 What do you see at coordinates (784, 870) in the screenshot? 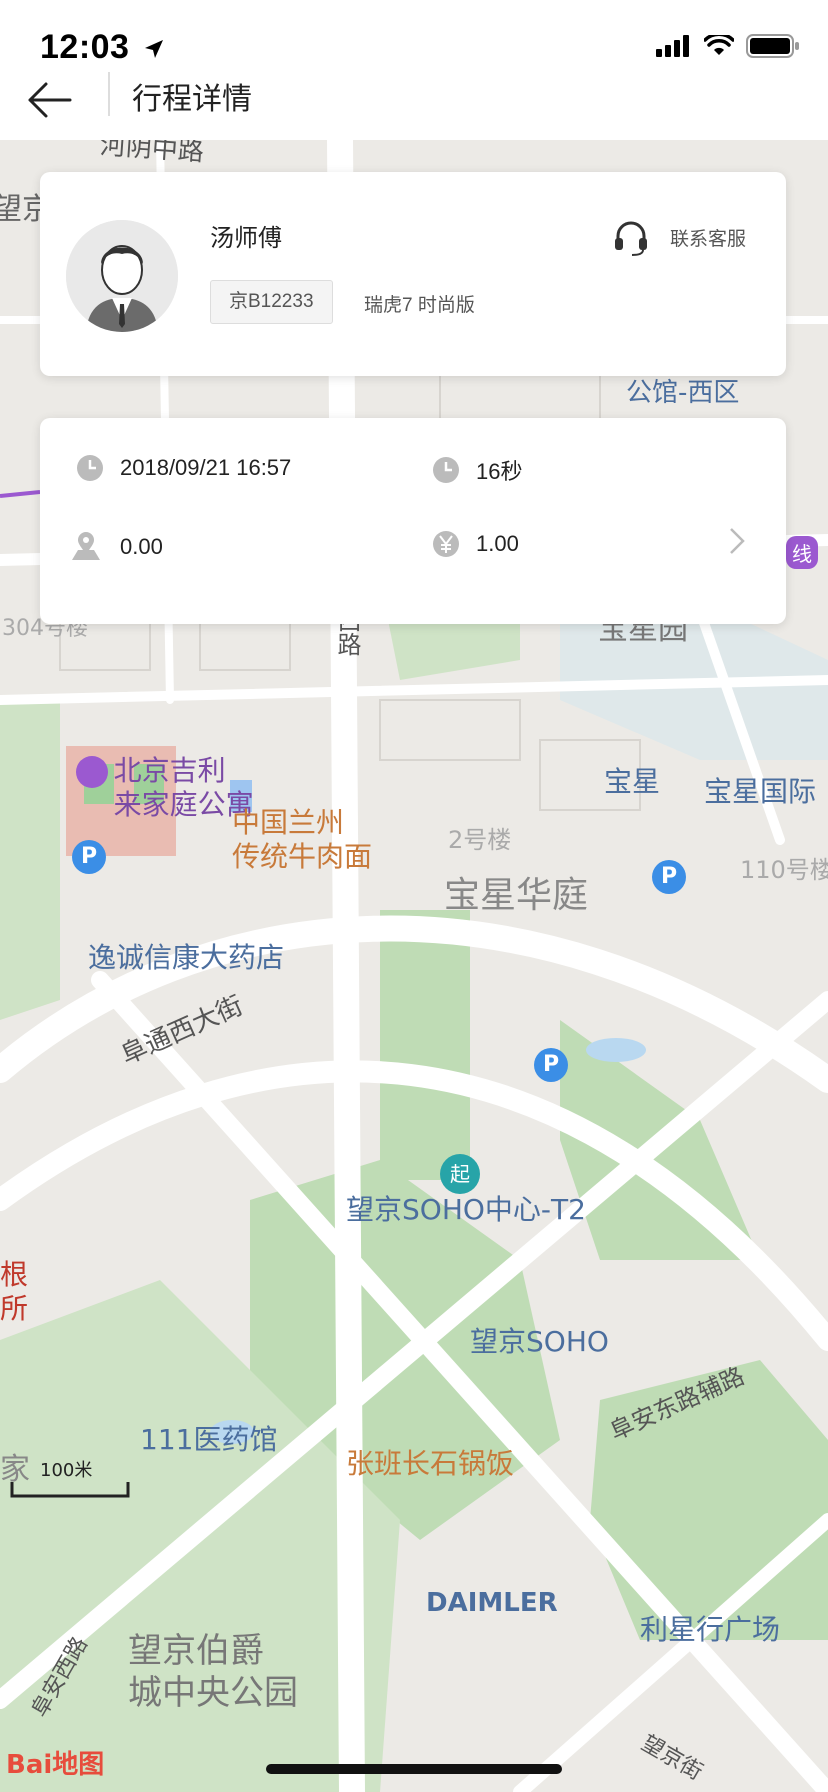
I see `map-label-110: 110号楼` at bounding box center [784, 870].